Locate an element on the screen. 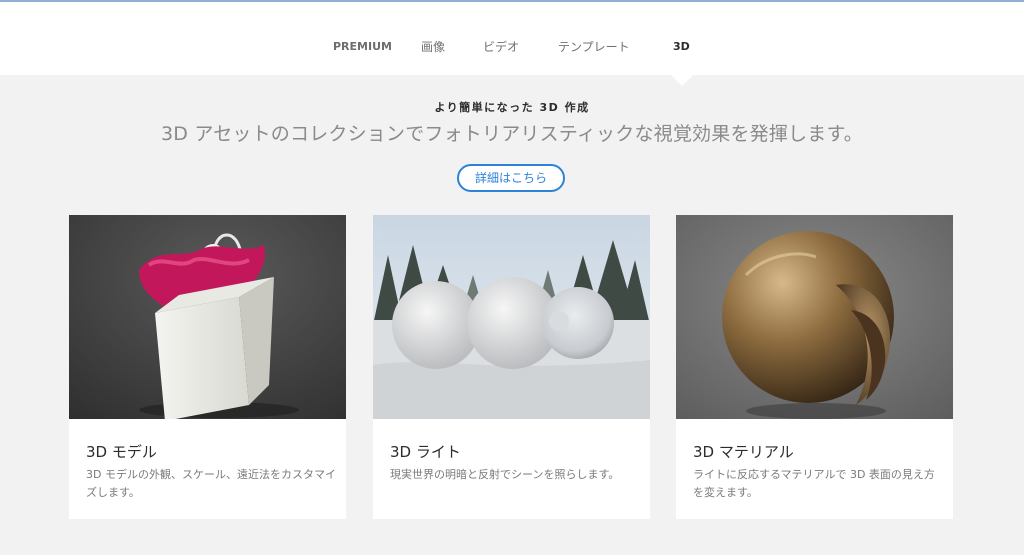 The width and height of the screenshot is (1024, 555). card-3d-materials: 3D マテリアル ライトに反応するマテリアルで 3D 表面の見え方を変えます。 is located at coordinates (814, 367).